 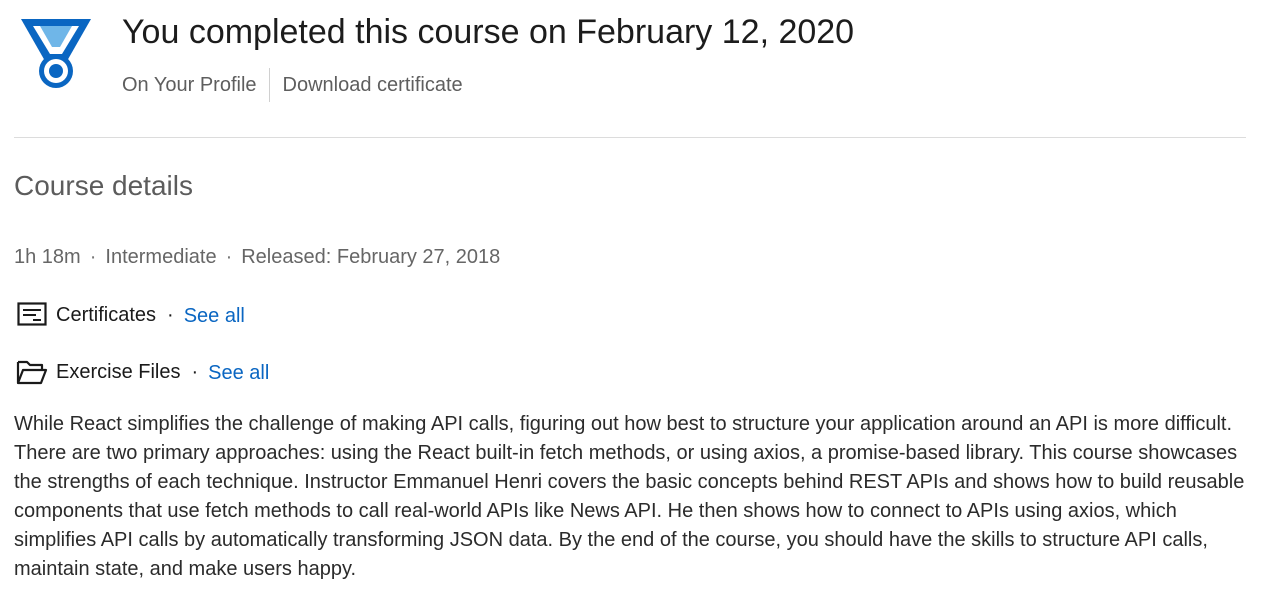 I want to click on exercise-files-row: Exercise Files · See all, so click(x=142, y=372).